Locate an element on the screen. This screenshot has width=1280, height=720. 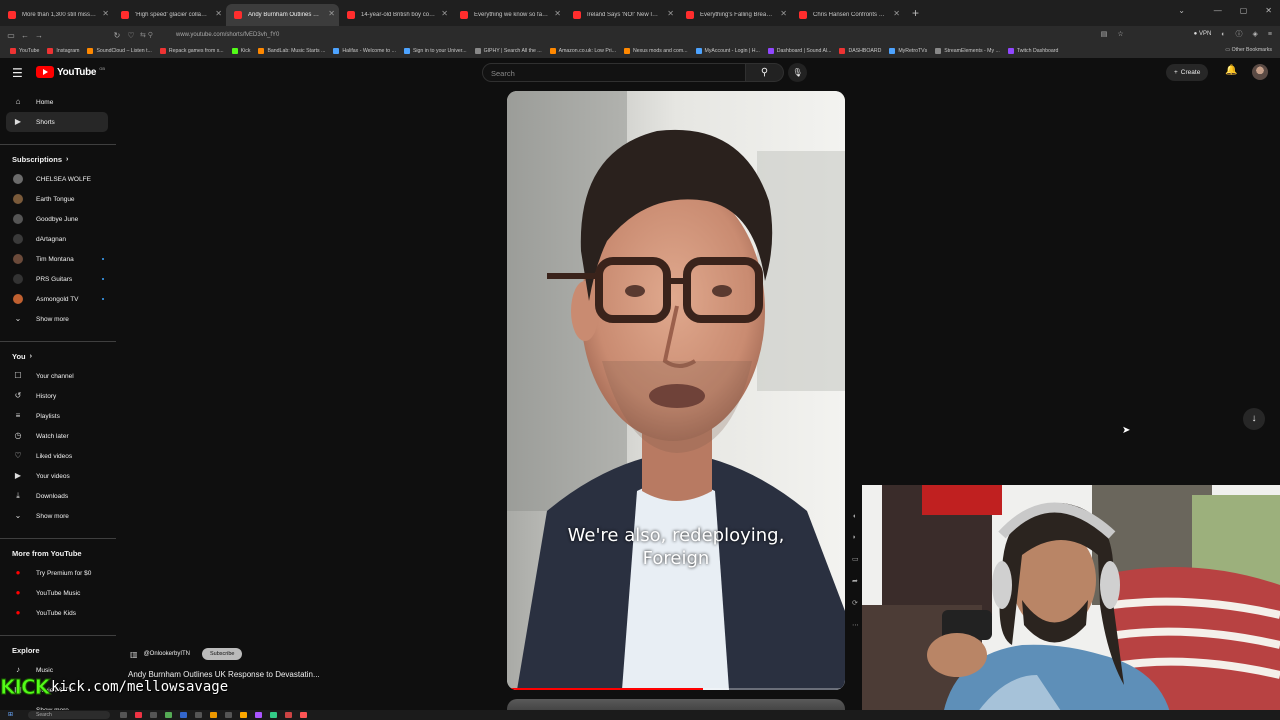
extensions-icon: ◈ is located at coordinates (1255, 34).